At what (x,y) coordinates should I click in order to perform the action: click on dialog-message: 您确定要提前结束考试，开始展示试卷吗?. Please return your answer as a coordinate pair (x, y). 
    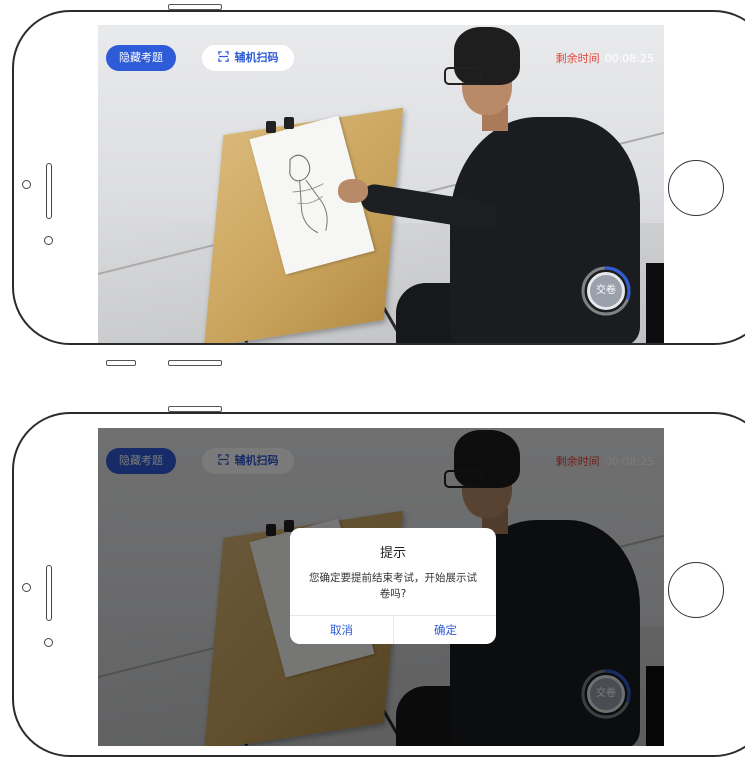
    Looking at the image, I should click on (393, 586).